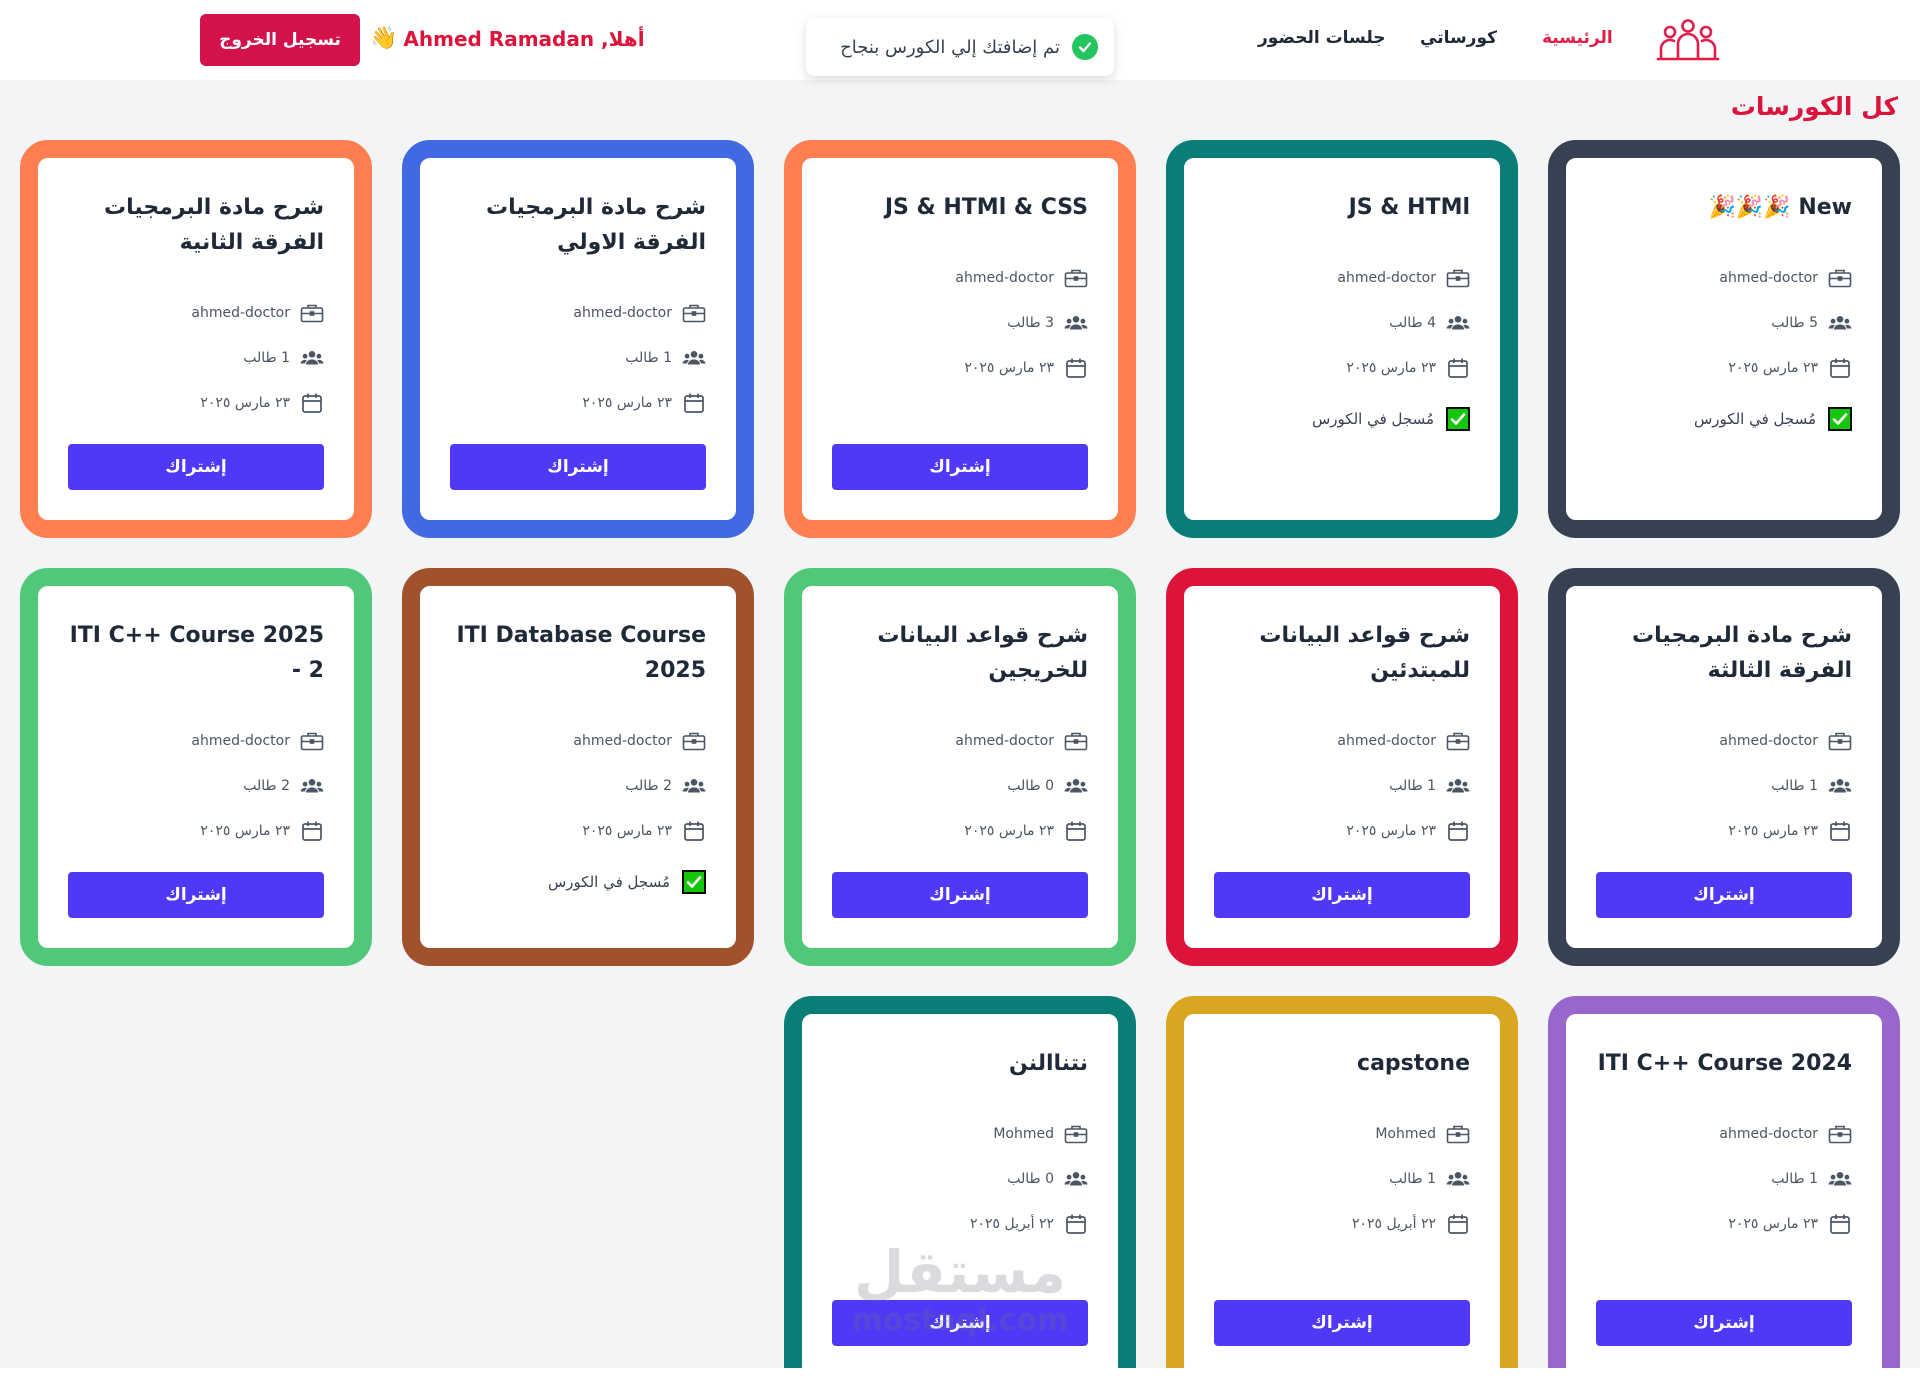 This screenshot has width=1920, height=1378. I want to click on app-logo-icon, so click(1688, 40).